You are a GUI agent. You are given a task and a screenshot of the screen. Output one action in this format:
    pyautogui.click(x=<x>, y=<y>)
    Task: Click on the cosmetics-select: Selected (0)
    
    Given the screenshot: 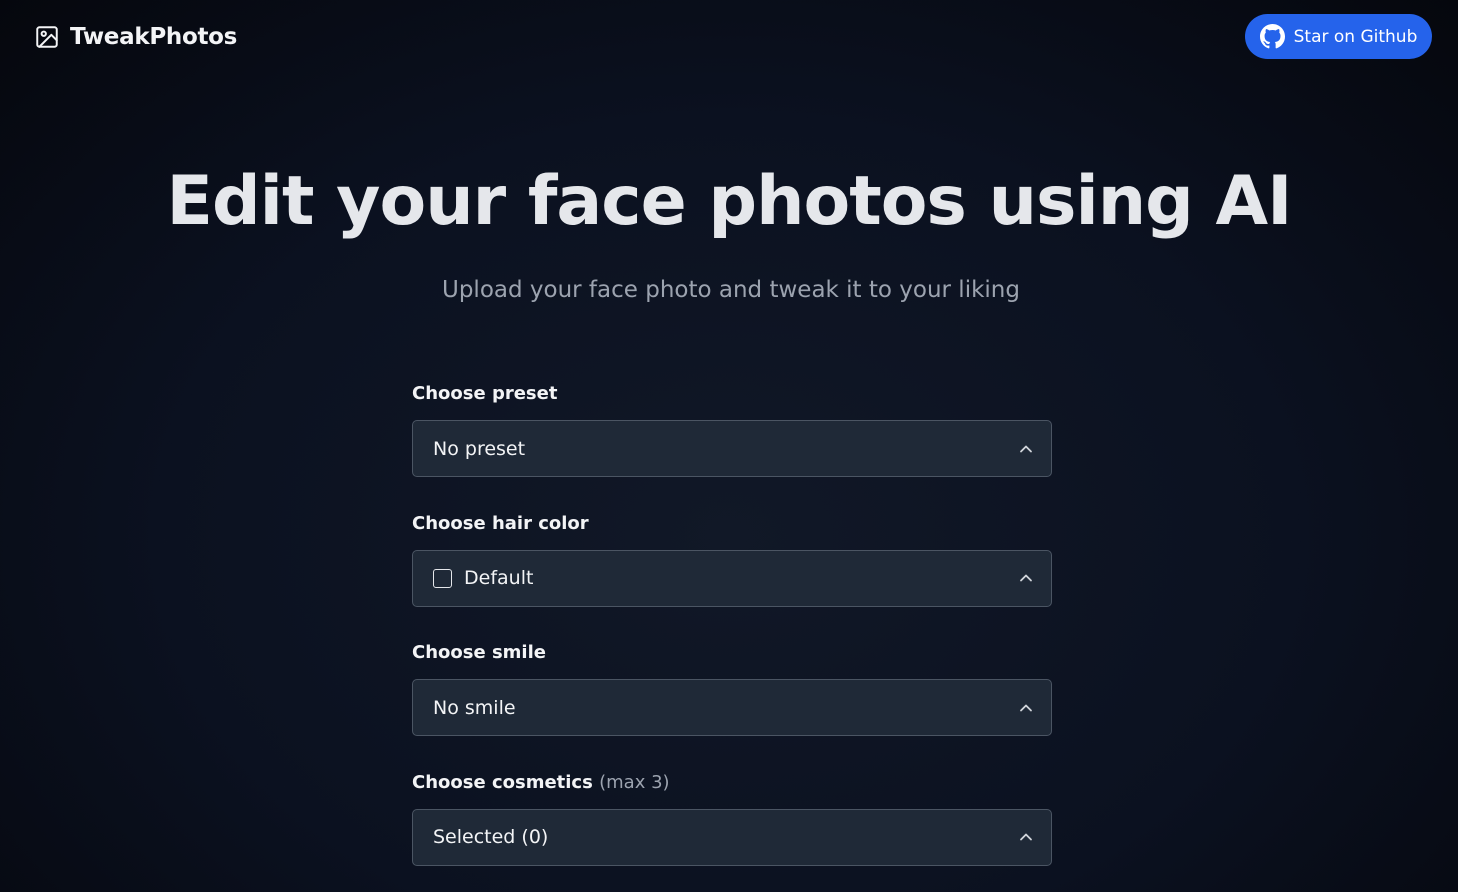 What is the action you would take?
    pyautogui.click(x=732, y=837)
    